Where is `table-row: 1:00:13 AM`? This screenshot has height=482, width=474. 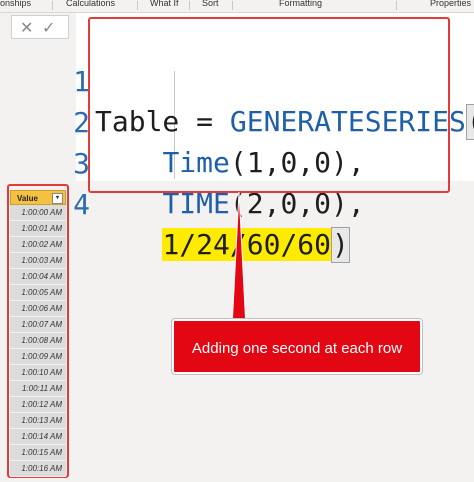 table-row: 1:00:13 AM is located at coordinates (38, 421).